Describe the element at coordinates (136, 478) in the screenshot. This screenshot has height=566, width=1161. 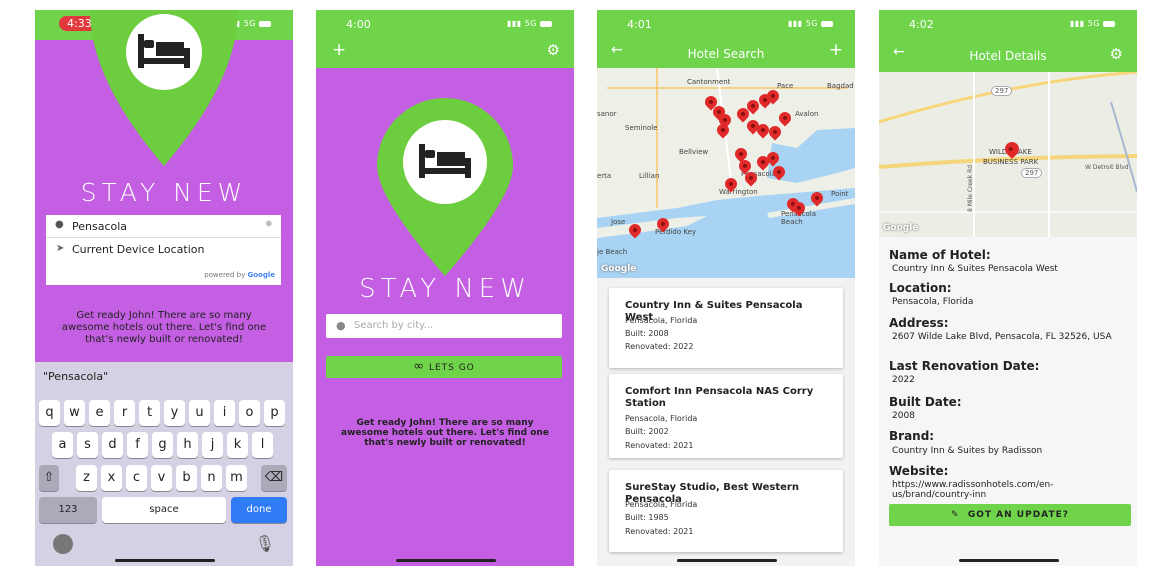
I see `key-c: c` at that location.